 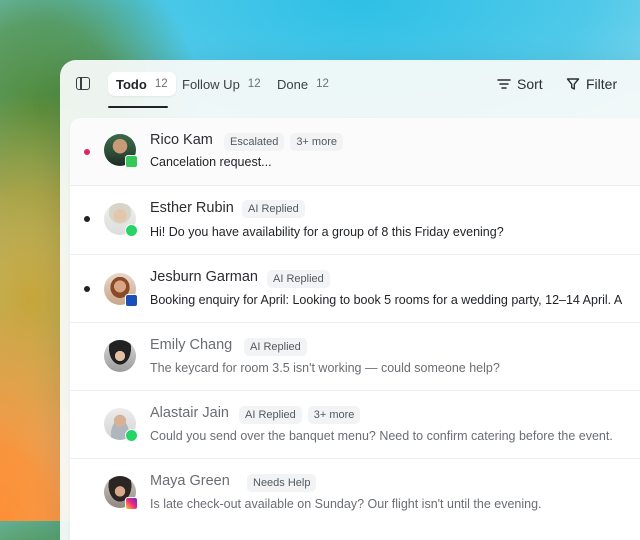 What do you see at coordinates (83, 83) in the screenshot?
I see `sidebar-toggle-icon` at bounding box center [83, 83].